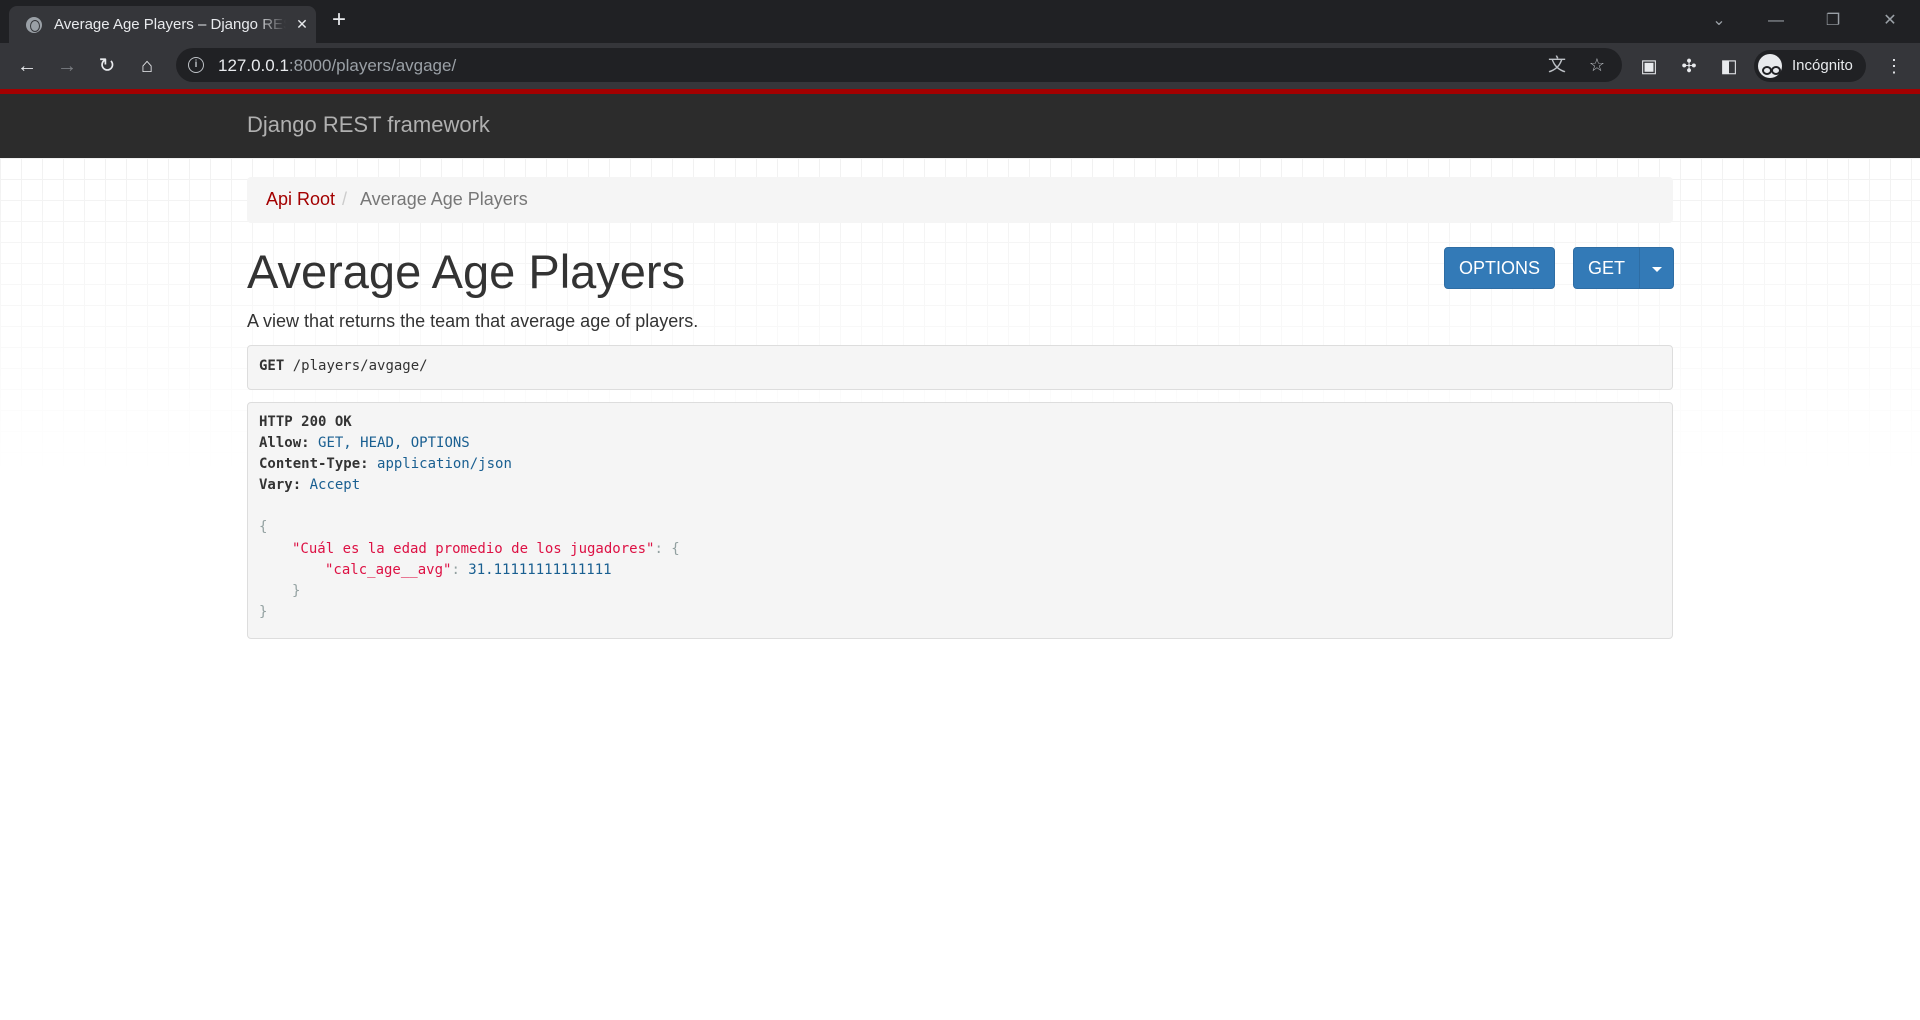  Describe the element at coordinates (263, 612) in the screenshot. I see `json-close-outer-brace: }` at that location.